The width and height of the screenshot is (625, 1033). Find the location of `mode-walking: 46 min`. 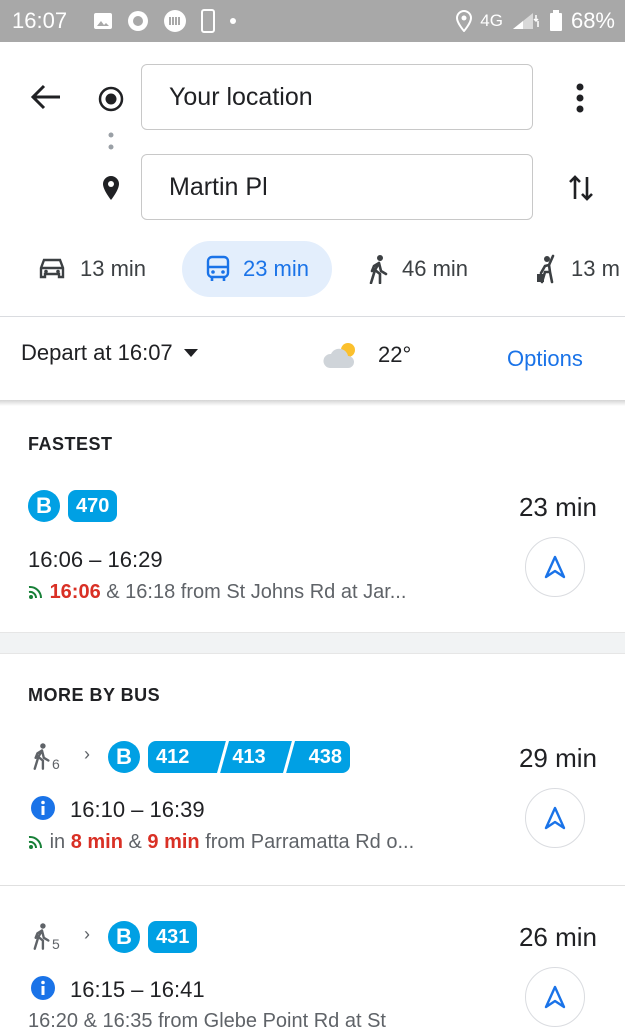

mode-walking: 46 min is located at coordinates (418, 269).